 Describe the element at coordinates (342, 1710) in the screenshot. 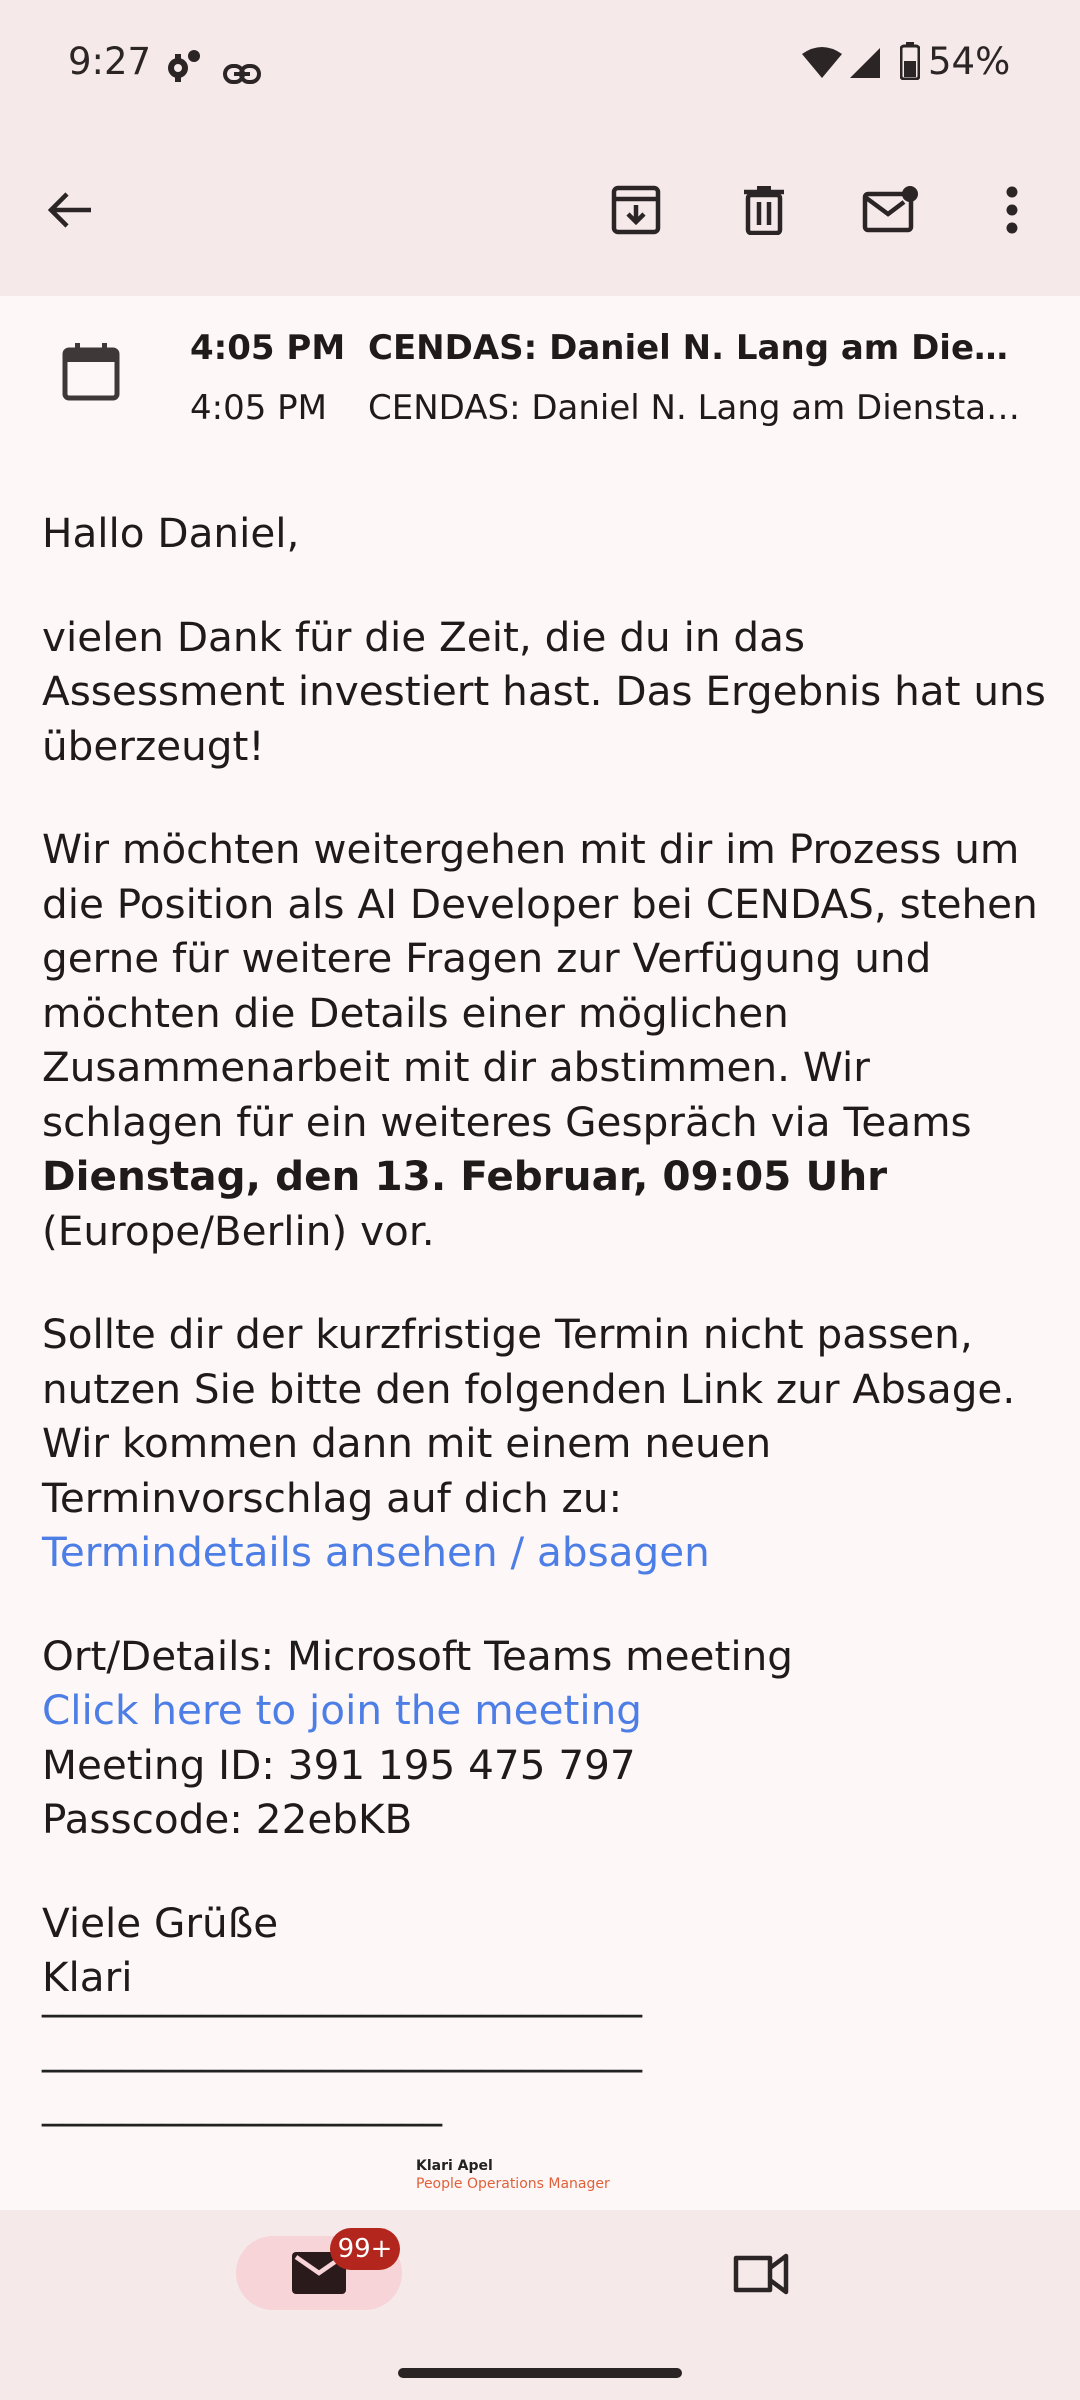

I see `join-meeting-link: Click here to join the meeting` at that location.